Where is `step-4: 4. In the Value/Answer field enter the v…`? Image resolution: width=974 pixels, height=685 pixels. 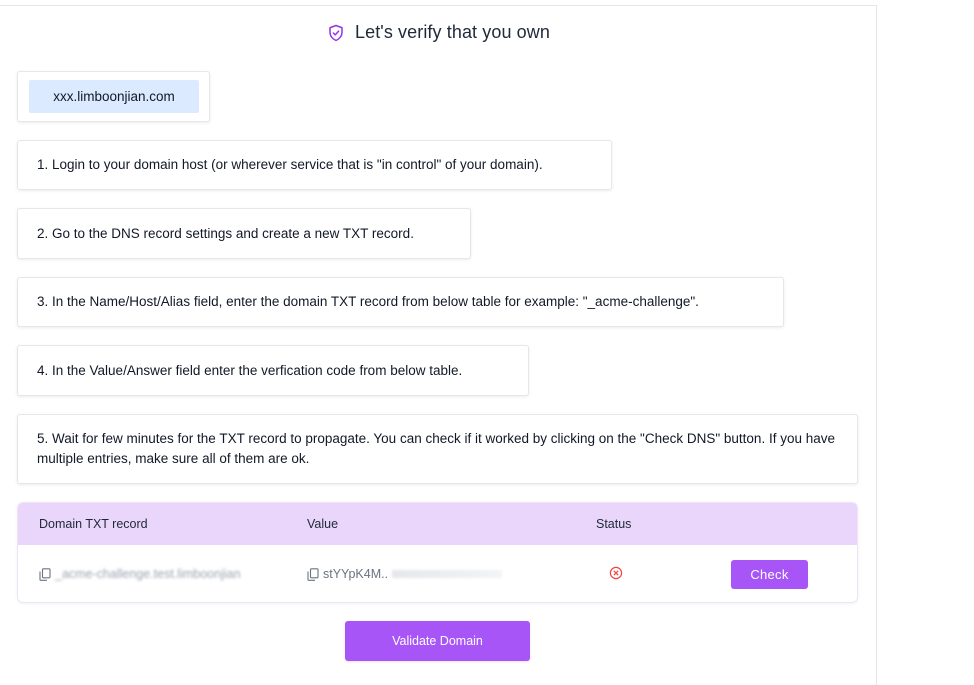
step-4: 4. In the Value/Answer field enter the v… is located at coordinates (273, 370).